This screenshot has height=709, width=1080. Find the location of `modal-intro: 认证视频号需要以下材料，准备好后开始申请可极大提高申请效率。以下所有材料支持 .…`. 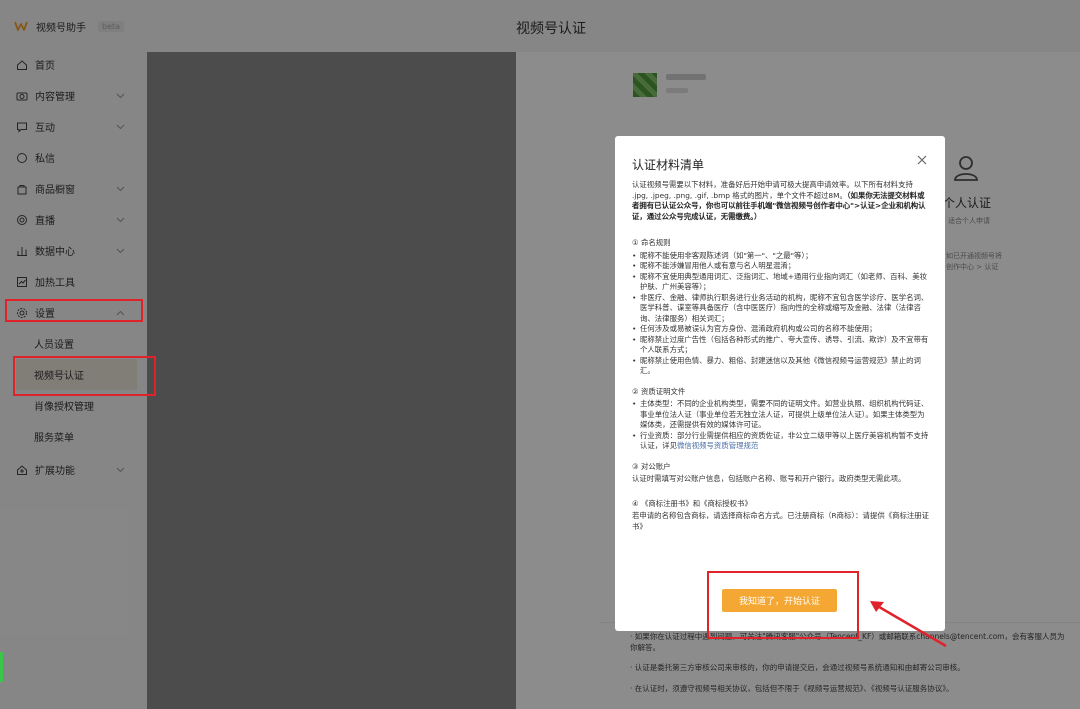

modal-intro: 认证视频号需要以下材料，准备好后开始申请可极大提高申请效率。以下所有材料支持 .… is located at coordinates (781, 201).